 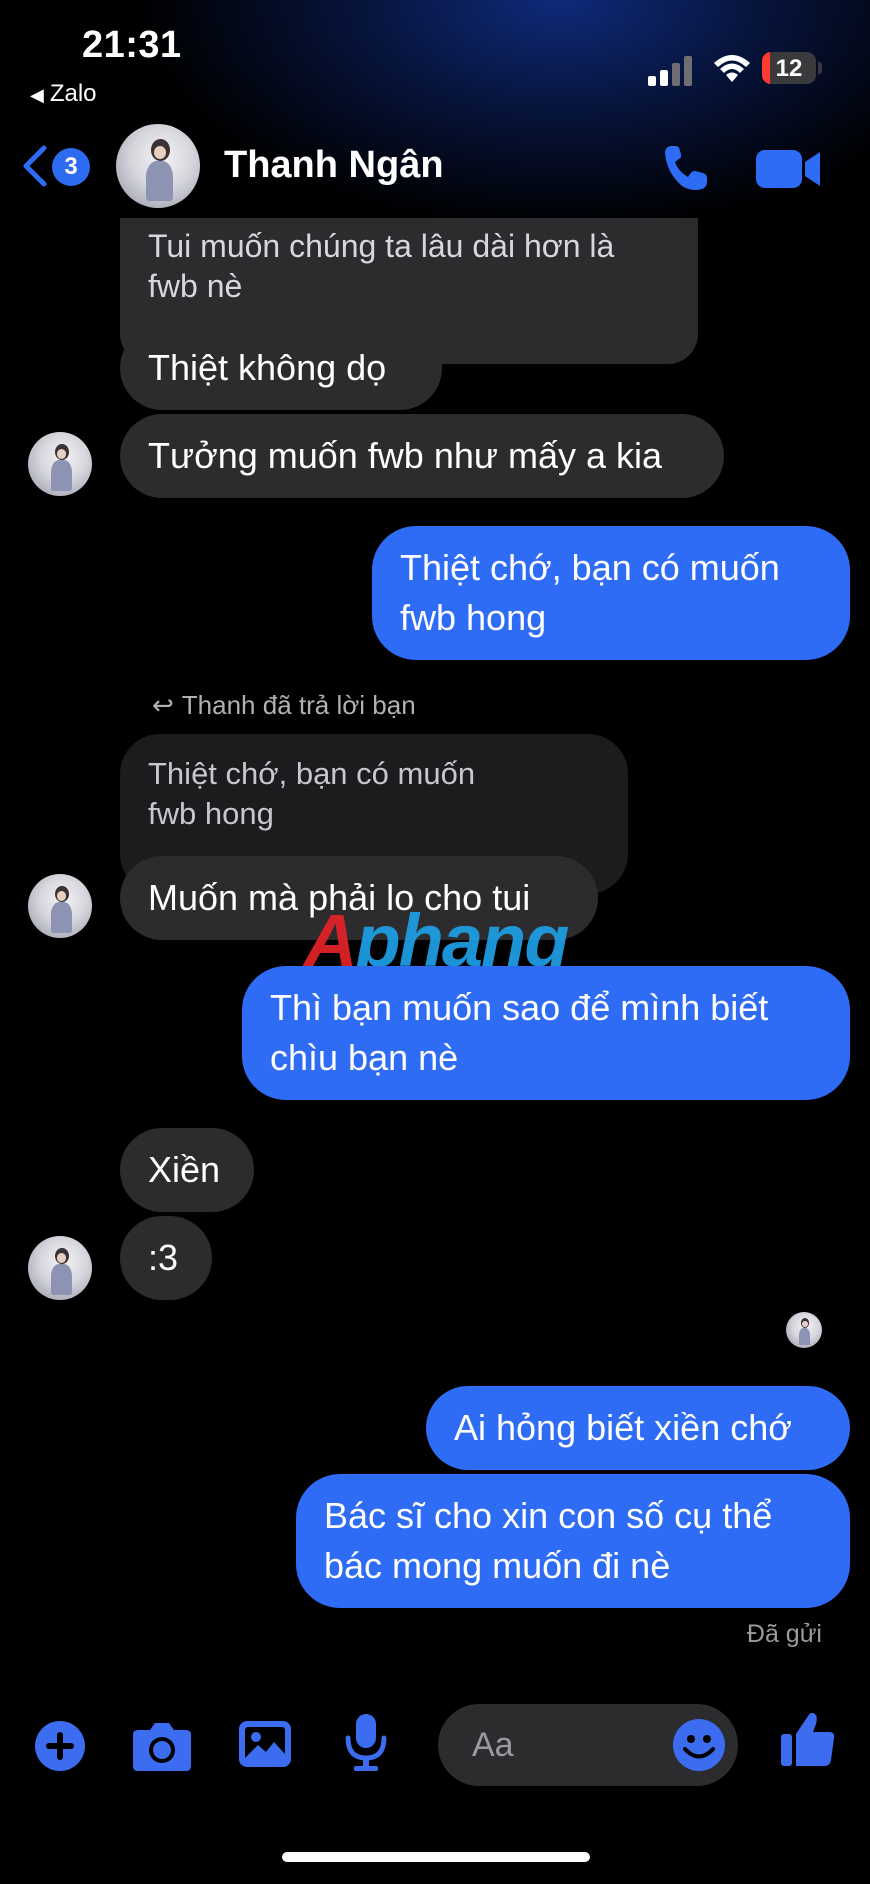 What do you see at coordinates (422, 456) in the screenshot?
I see `incoming-message: Tưởng muốn fwb như mấy a kia` at bounding box center [422, 456].